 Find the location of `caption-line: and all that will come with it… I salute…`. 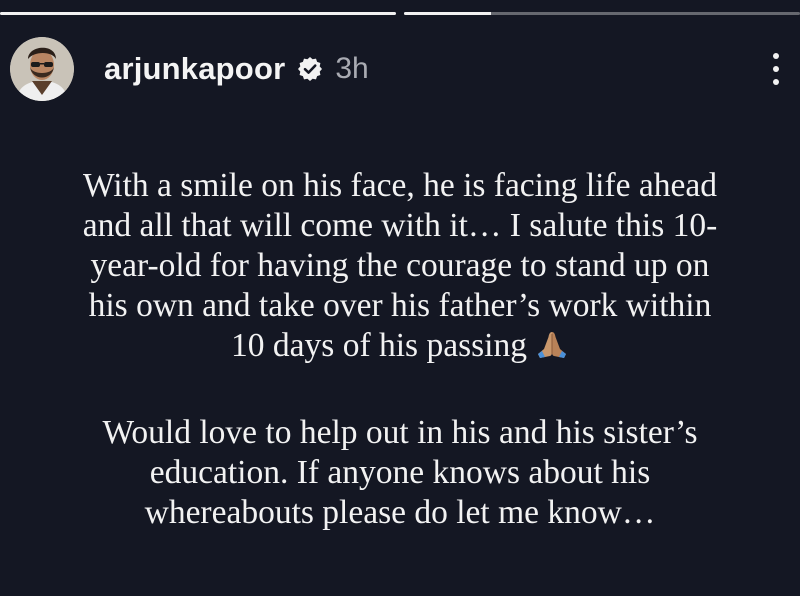

caption-line: and all that will come with it… I salute… is located at coordinates (400, 225).